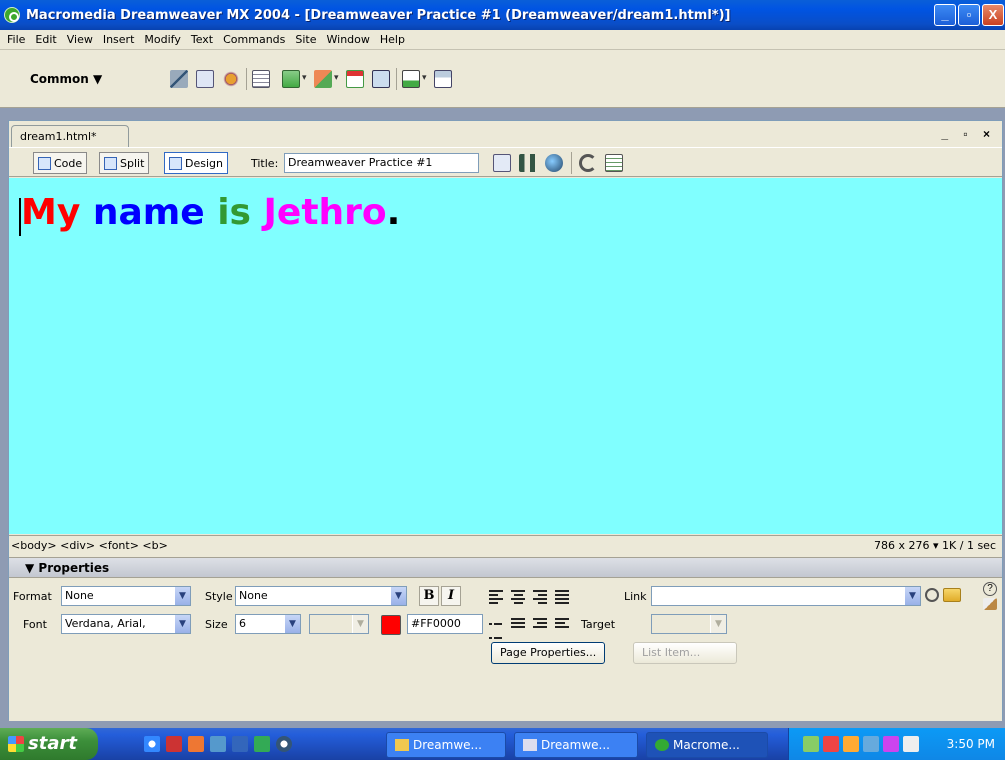  Describe the element at coordinates (202, 39) in the screenshot. I see `menu-text: Text` at that location.